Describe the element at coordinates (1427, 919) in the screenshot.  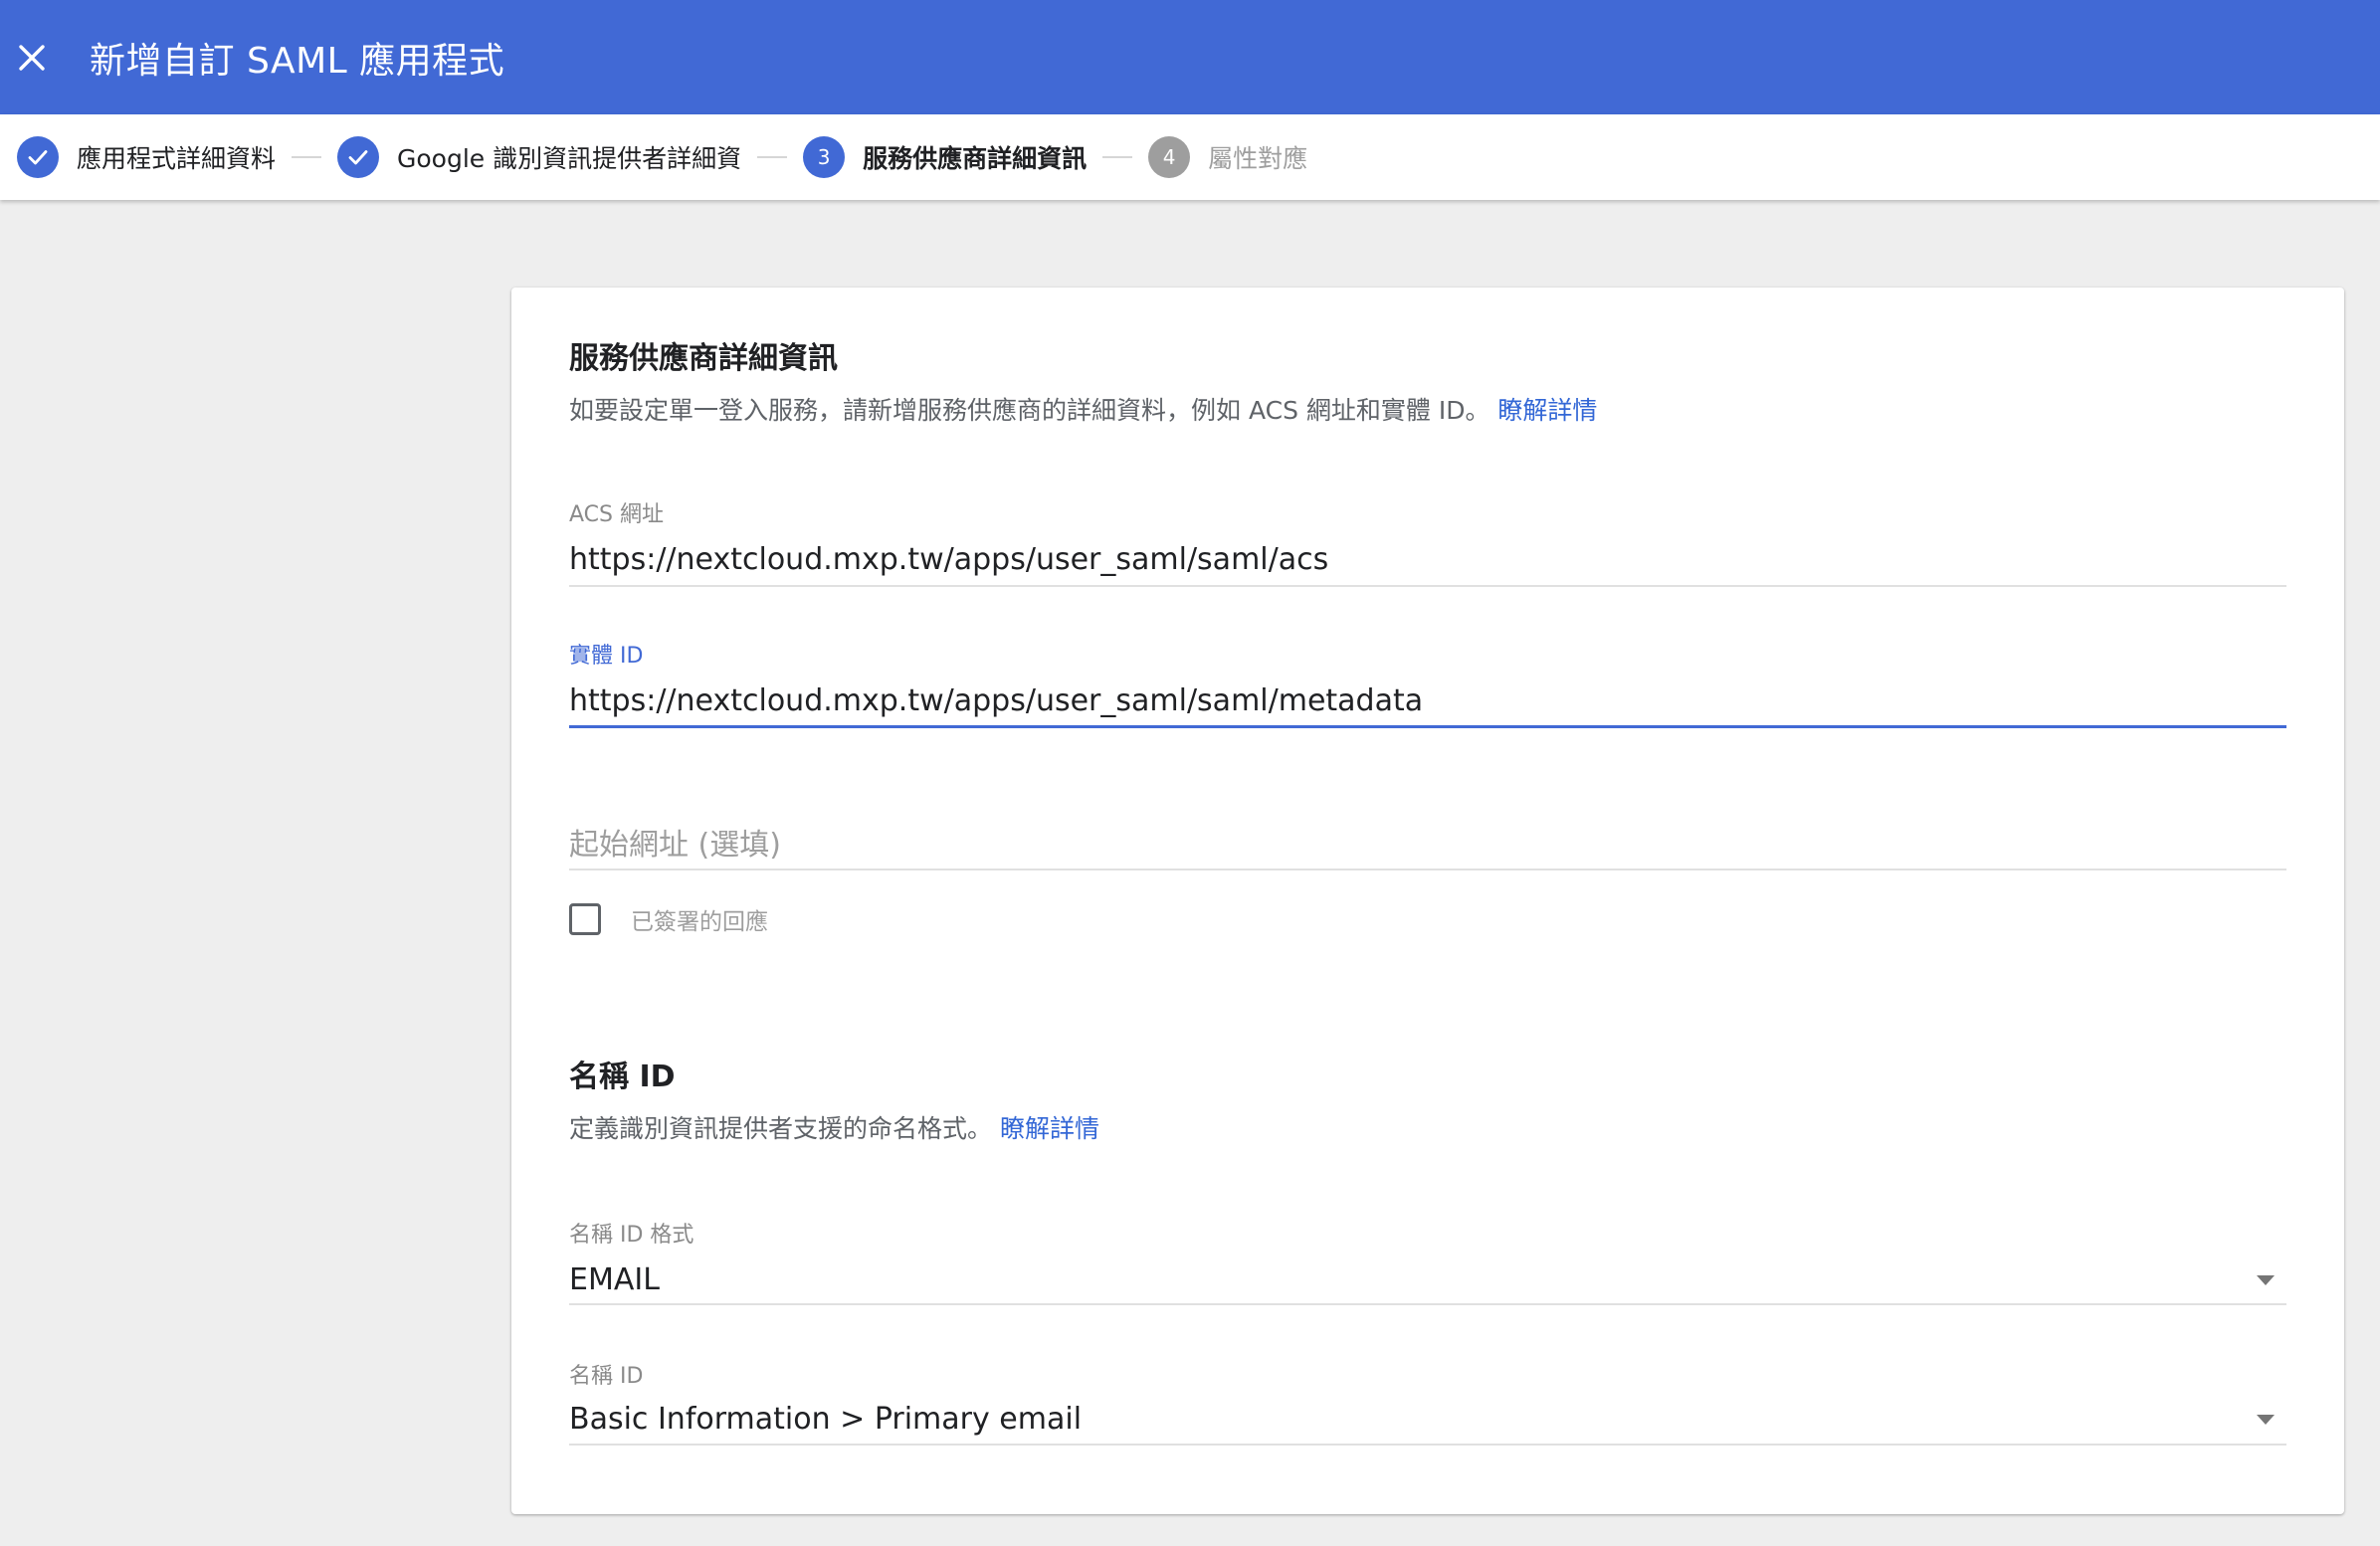
I see `signed-response-row: 已簽署的回應` at that location.